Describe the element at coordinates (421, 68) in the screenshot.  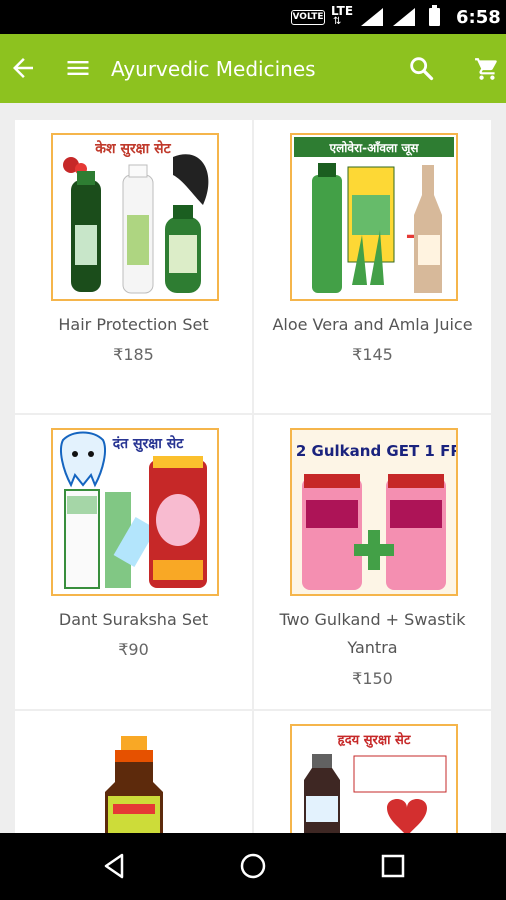
I see `search-icon` at that location.